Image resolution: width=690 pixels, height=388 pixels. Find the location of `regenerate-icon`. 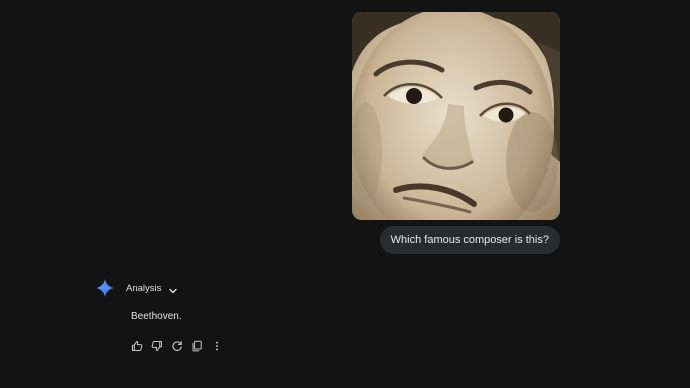

regenerate-icon is located at coordinates (177, 346).